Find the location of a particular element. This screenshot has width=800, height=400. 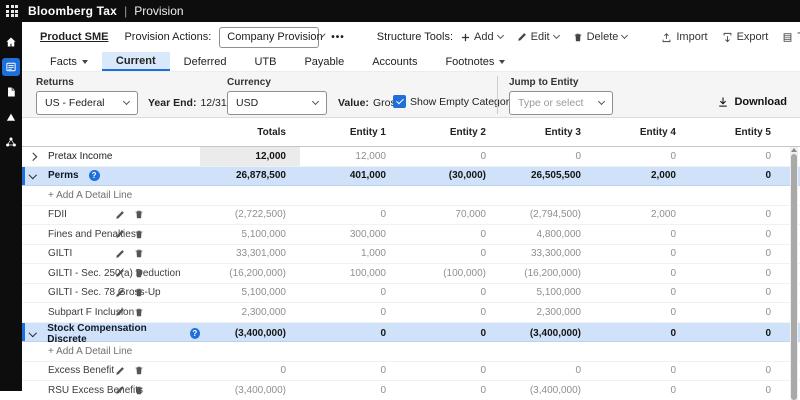

scroll-up-icon is located at coordinates (794, 150).